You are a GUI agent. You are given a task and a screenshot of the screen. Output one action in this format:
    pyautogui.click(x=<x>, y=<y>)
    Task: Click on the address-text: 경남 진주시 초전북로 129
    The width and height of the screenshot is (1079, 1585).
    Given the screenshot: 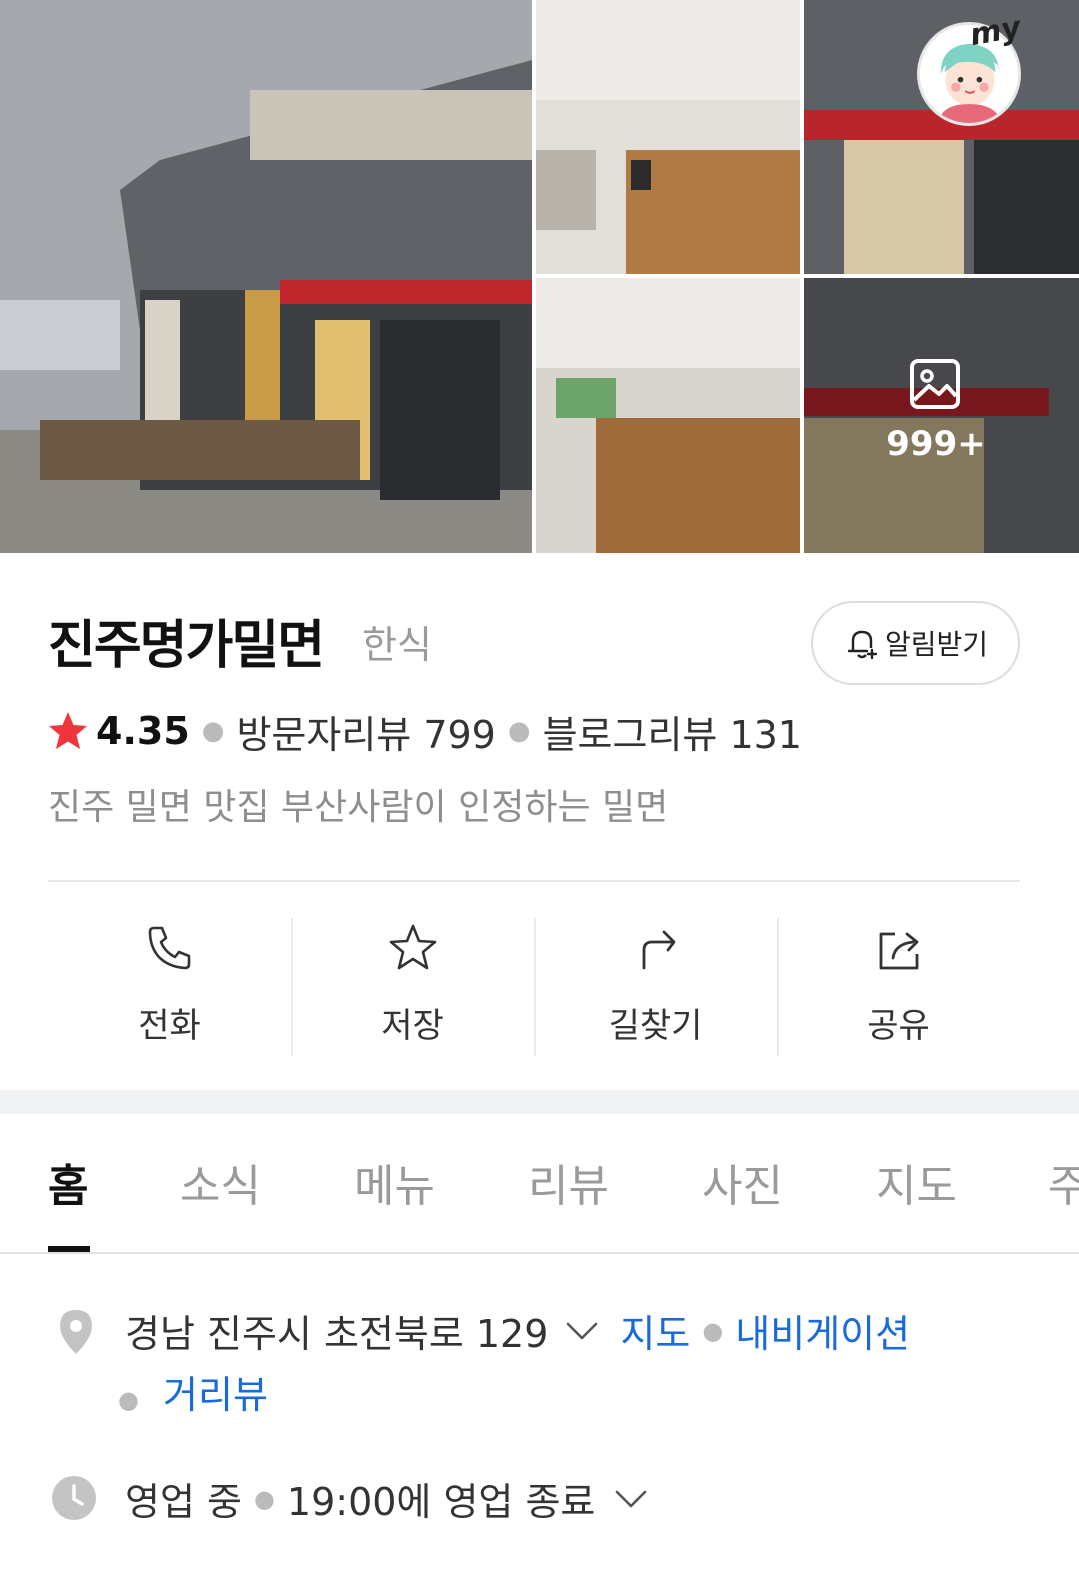 What is the action you would take?
    pyautogui.click(x=336, y=1330)
    